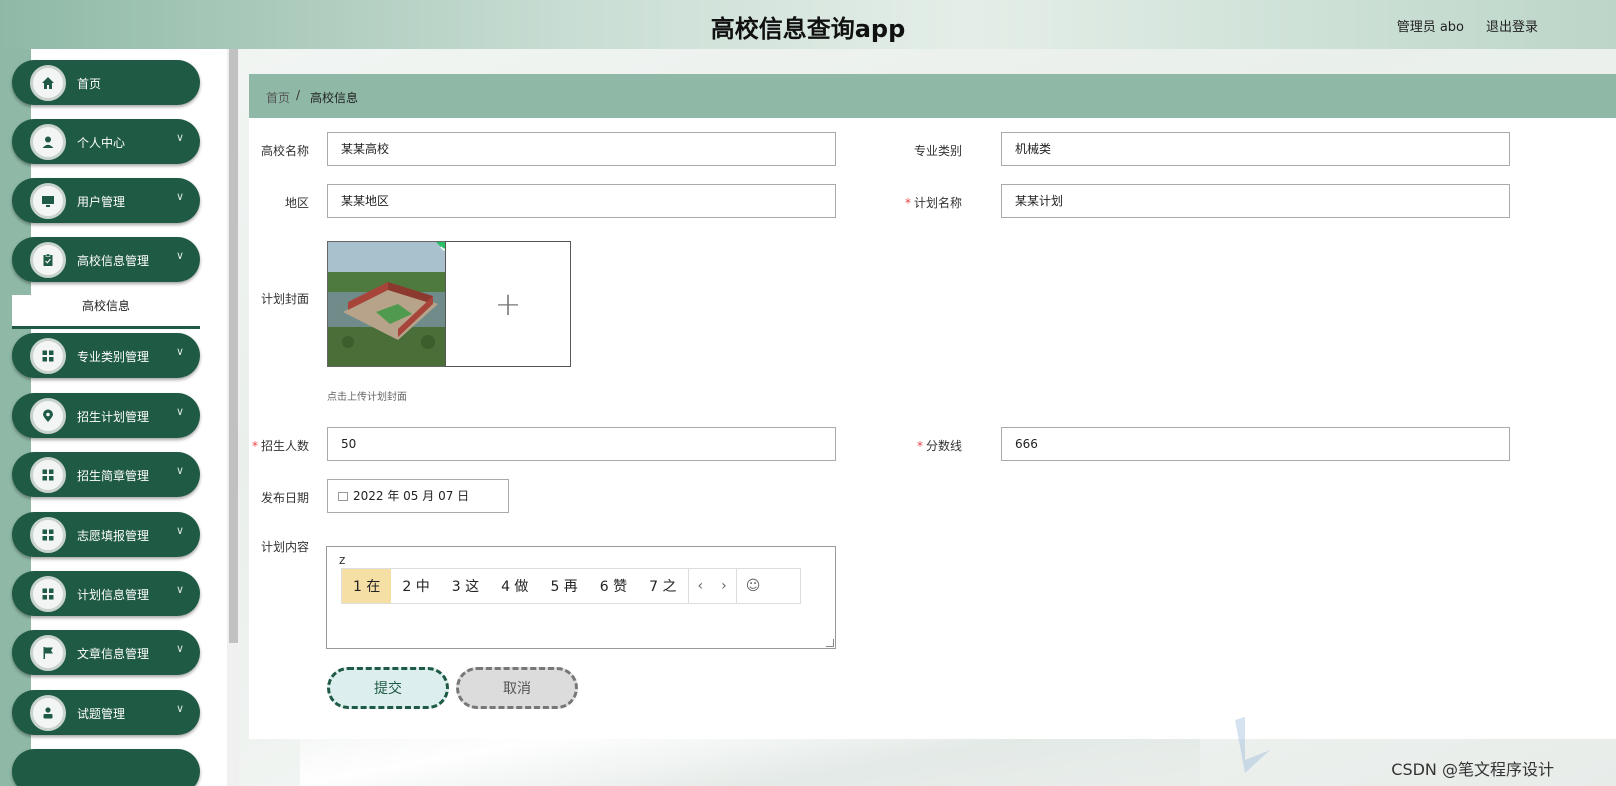 Image resolution: width=1616 pixels, height=786 pixels. What do you see at coordinates (390, 304) in the screenshot?
I see `cover-image` at bounding box center [390, 304].